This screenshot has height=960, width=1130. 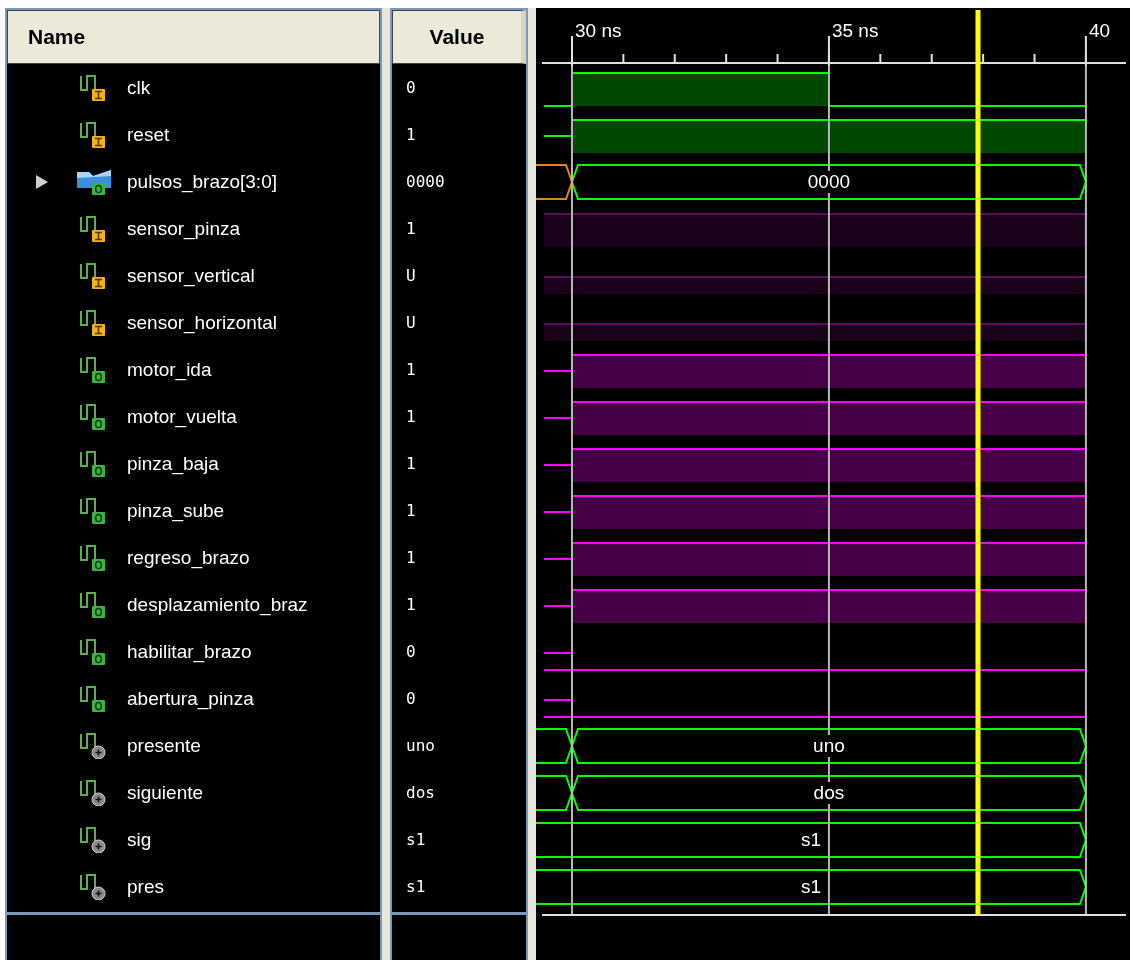 I want to click on expand-arrow-icon, so click(x=42, y=181).